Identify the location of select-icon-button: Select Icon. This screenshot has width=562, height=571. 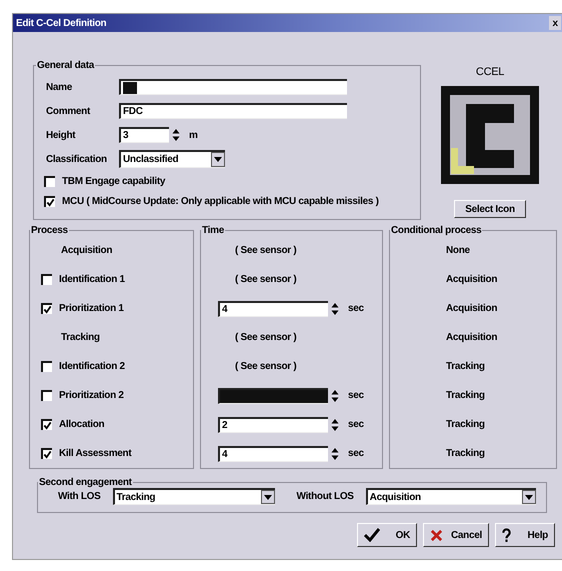
(490, 209).